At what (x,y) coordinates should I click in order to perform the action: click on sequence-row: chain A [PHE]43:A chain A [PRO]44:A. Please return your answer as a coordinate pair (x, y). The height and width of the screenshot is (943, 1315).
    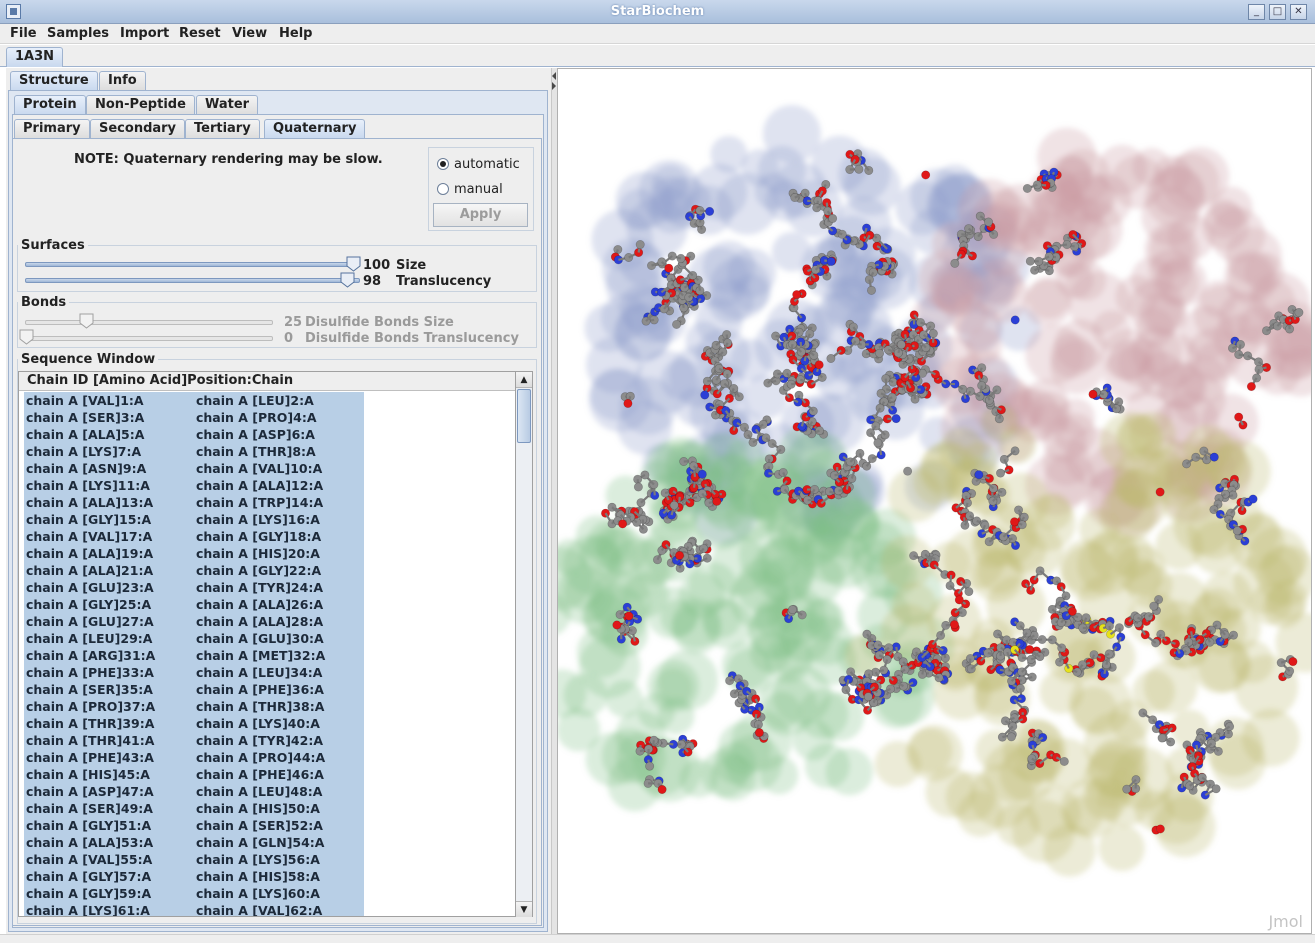
    Looking at the image, I should click on (194, 757).